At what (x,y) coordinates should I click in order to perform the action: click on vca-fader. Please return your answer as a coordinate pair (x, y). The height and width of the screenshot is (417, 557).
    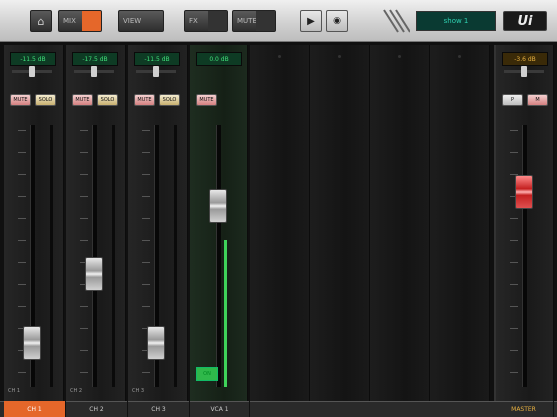
    Looking at the image, I should click on (218, 205).